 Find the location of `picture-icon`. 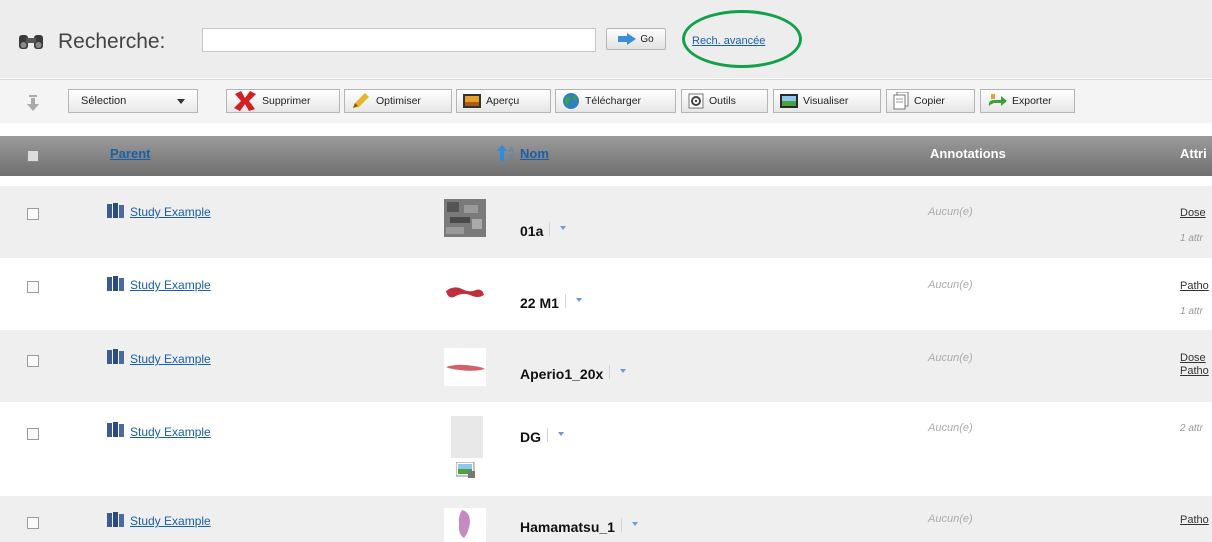

picture-icon is located at coordinates (789, 101).